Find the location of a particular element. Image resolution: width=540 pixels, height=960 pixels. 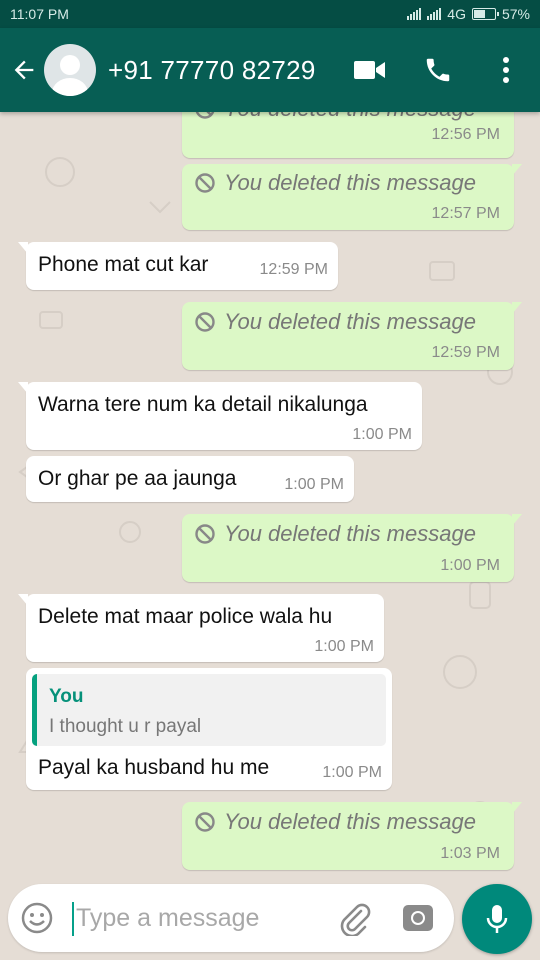

phone-icon is located at coordinates (438, 70).